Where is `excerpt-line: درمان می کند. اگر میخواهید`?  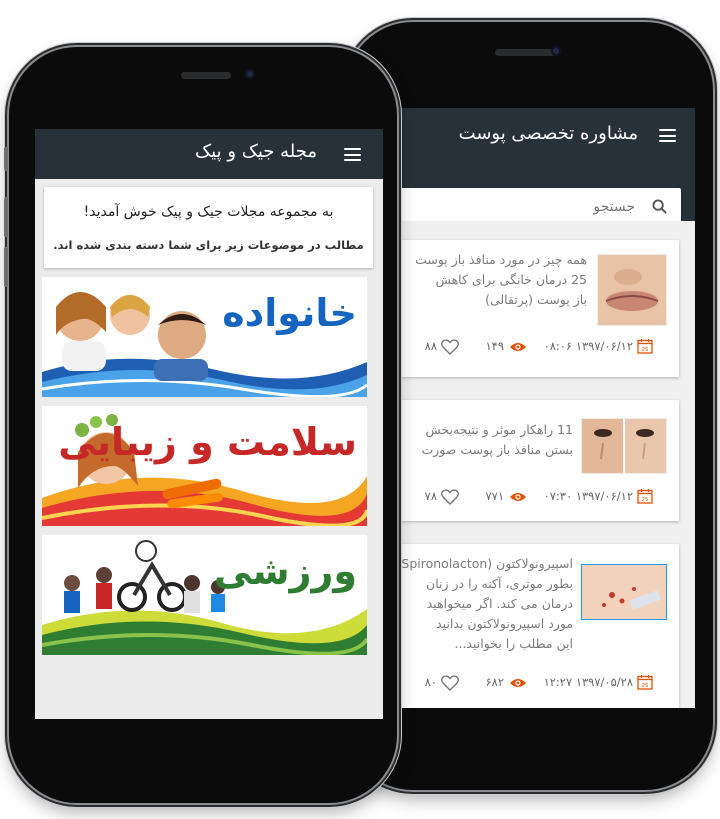
excerpt-line: درمان می کند. اگر میخواهید is located at coordinates (499, 603).